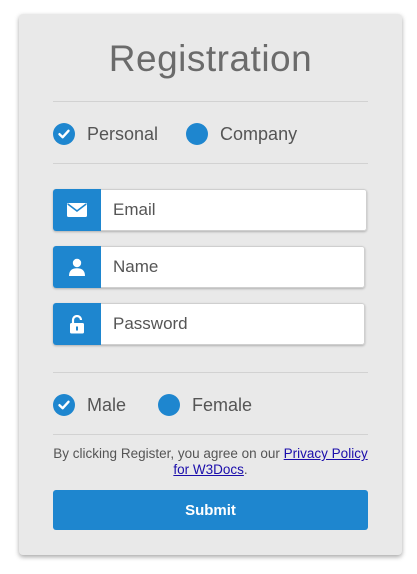  I want to click on radio-personal: Personal, so click(105, 134).